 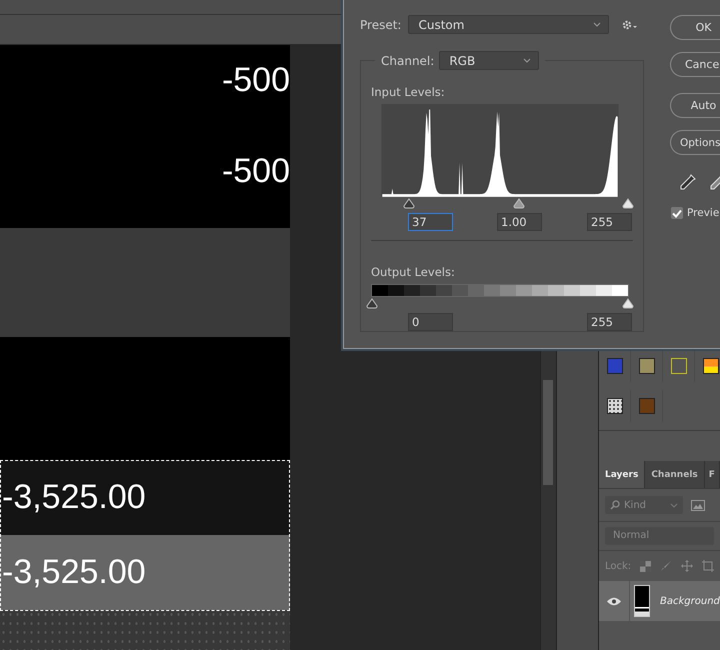 I want to click on eye-icon, so click(x=614, y=601).